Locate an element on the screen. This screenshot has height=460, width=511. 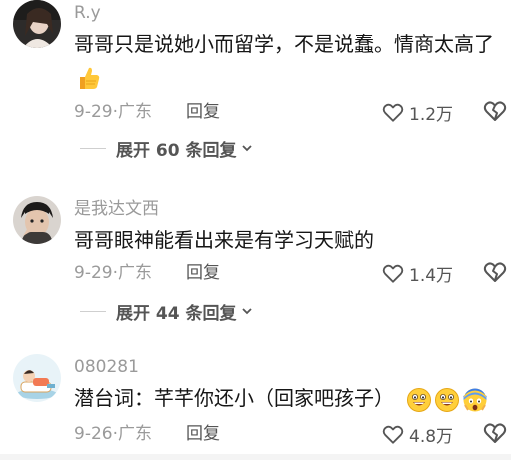
username: 080281 is located at coordinates (106, 367).